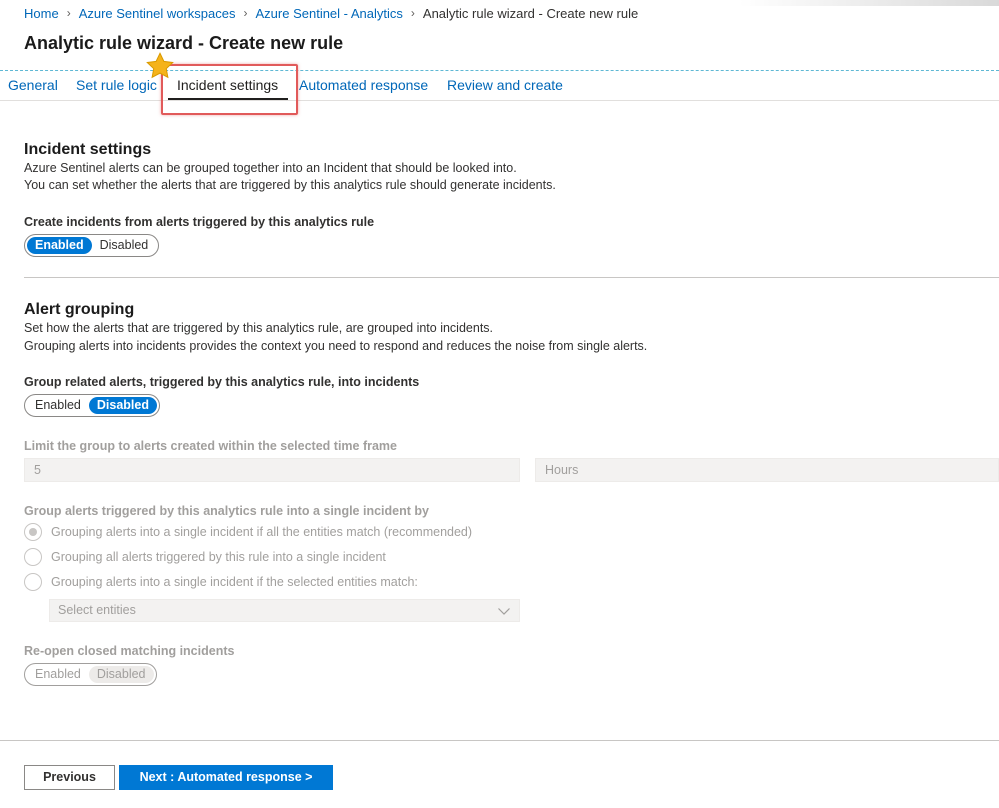  Describe the element at coordinates (226, 777) in the screenshot. I see `next-automated-response-button: Next : Automated response >` at that location.